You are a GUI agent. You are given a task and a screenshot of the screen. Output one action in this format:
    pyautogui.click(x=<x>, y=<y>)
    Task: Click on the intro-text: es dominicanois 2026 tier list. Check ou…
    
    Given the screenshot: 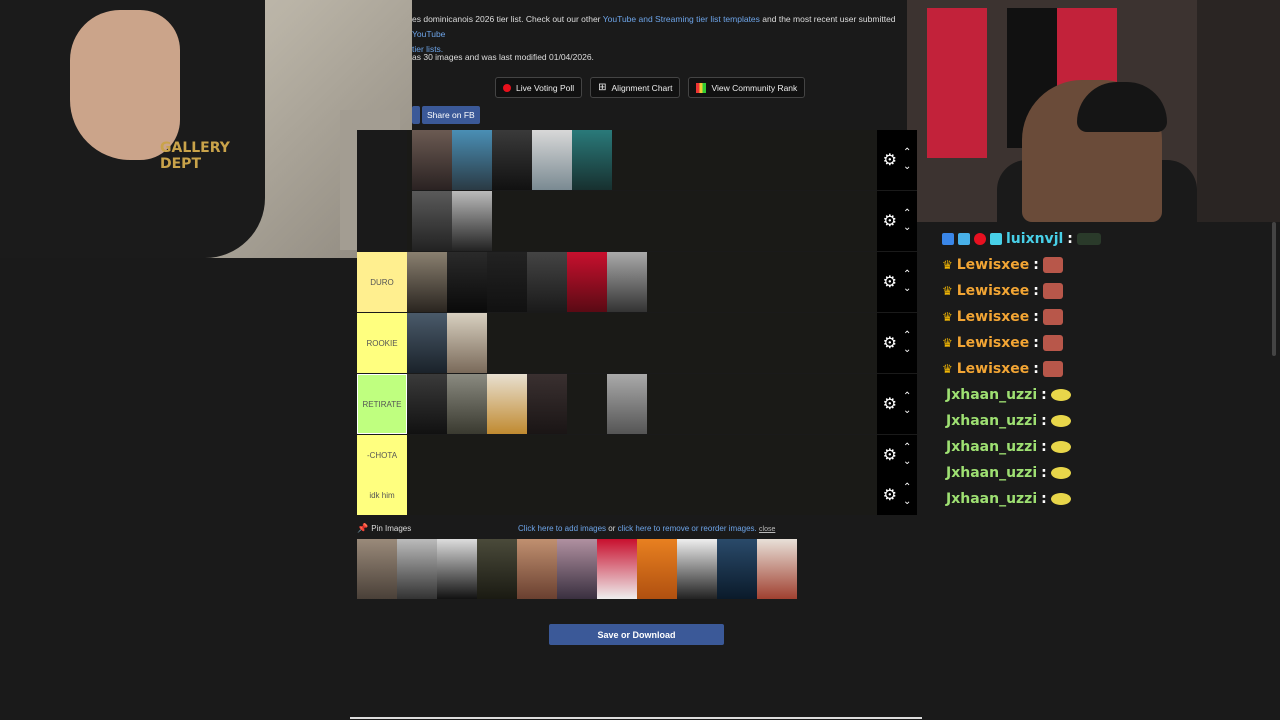 What is the action you would take?
    pyautogui.click(x=654, y=34)
    